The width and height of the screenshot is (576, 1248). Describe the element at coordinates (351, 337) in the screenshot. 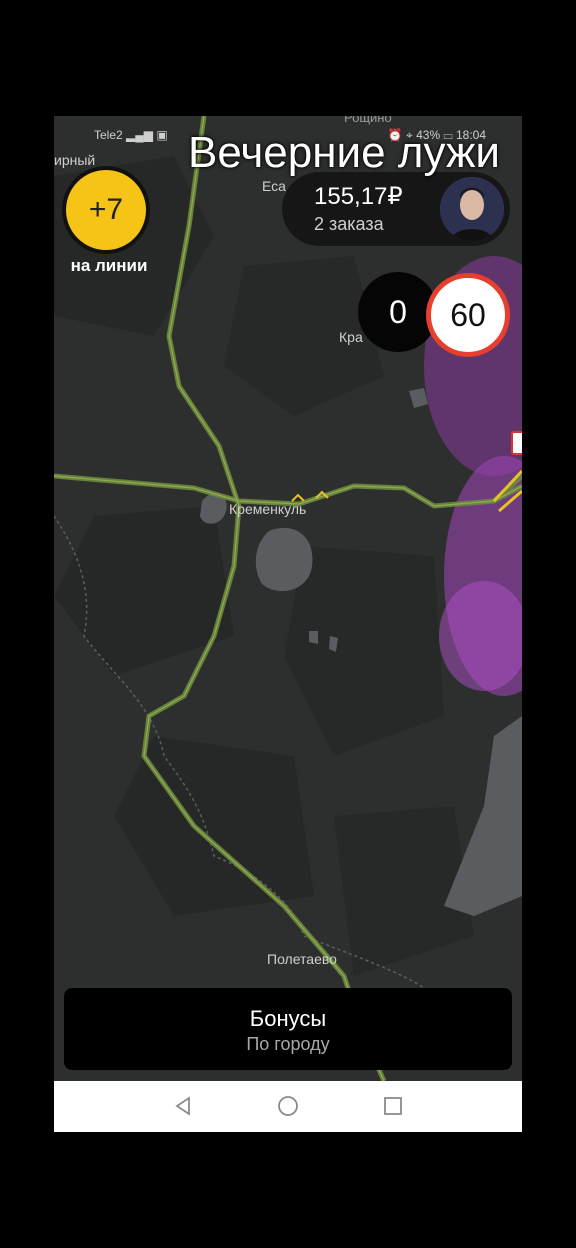

I see `map-place-label: Кра` at that location.